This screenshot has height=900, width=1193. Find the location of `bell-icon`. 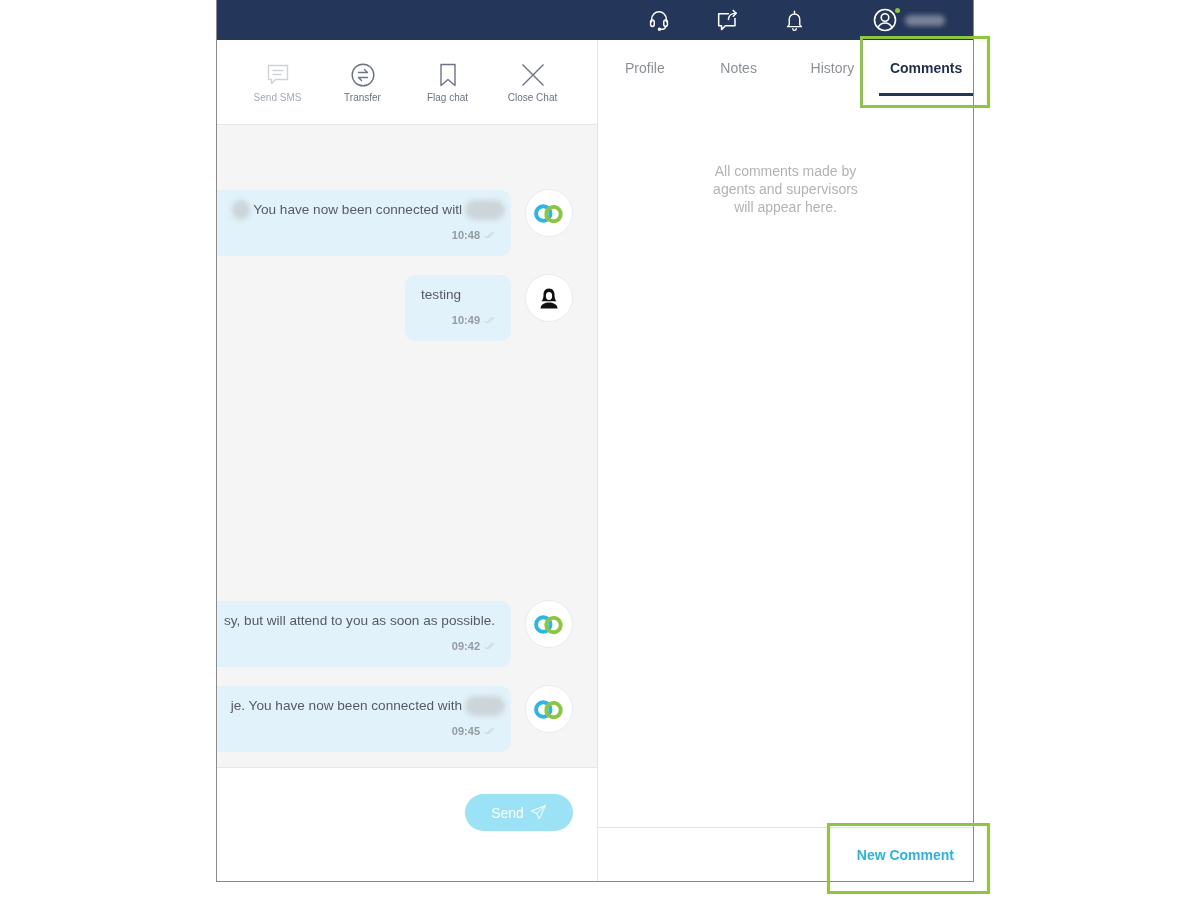

bell-icon is located at coordinates (794, 20).